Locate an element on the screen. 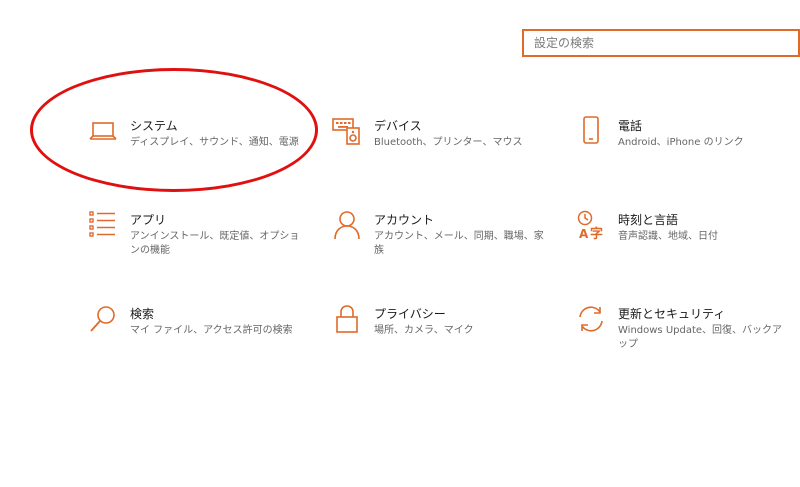 This screenshot has height=487, width=800. tile-search: 検索 マイ ファイル、アクセス許可の検索 is located at coordinates (193, 321).